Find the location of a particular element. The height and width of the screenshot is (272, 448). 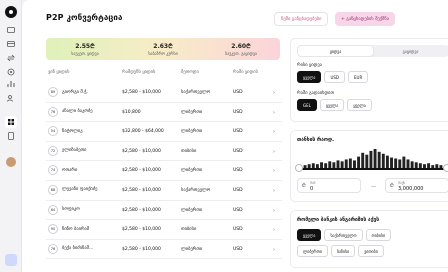

currency-chip: USD is located at coordinates (334, 77).